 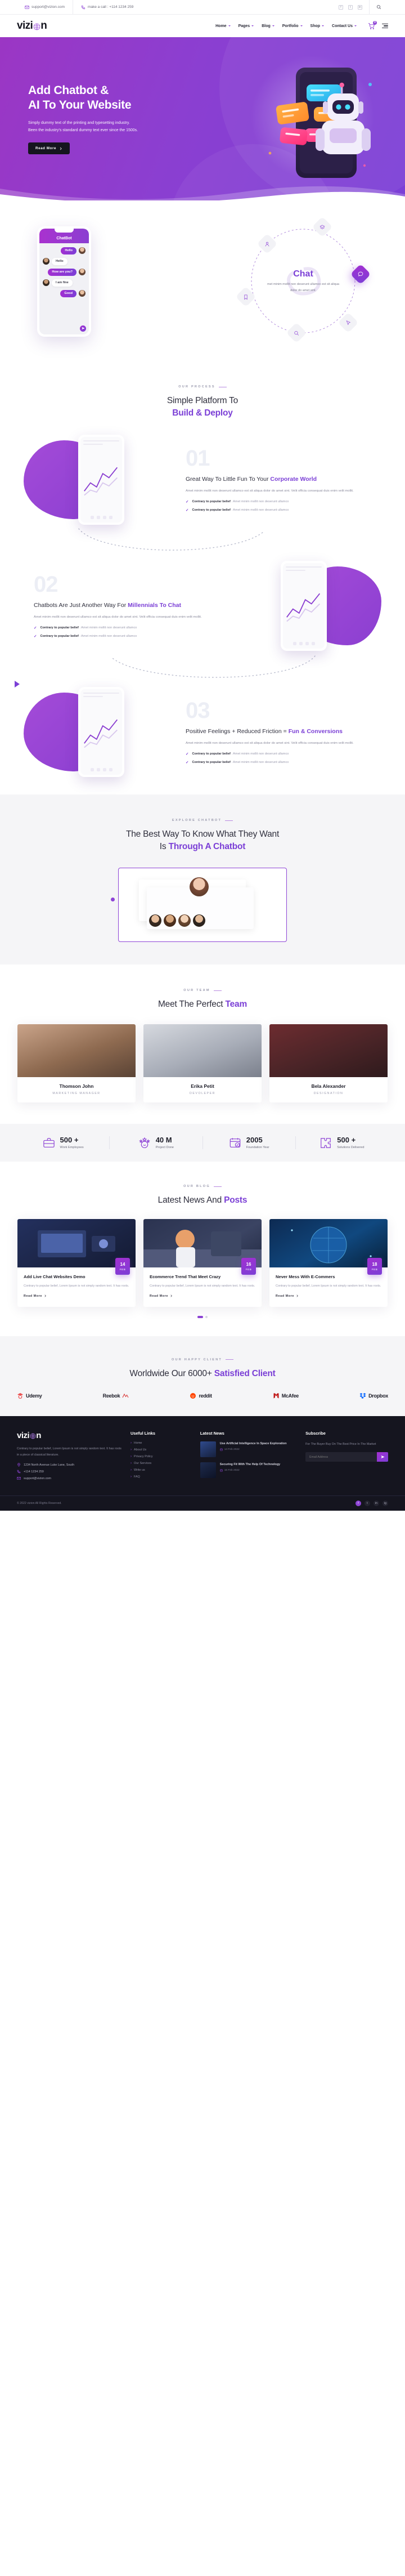 I want to click on subscribe-submit-button, so click(x=382, y=1457).